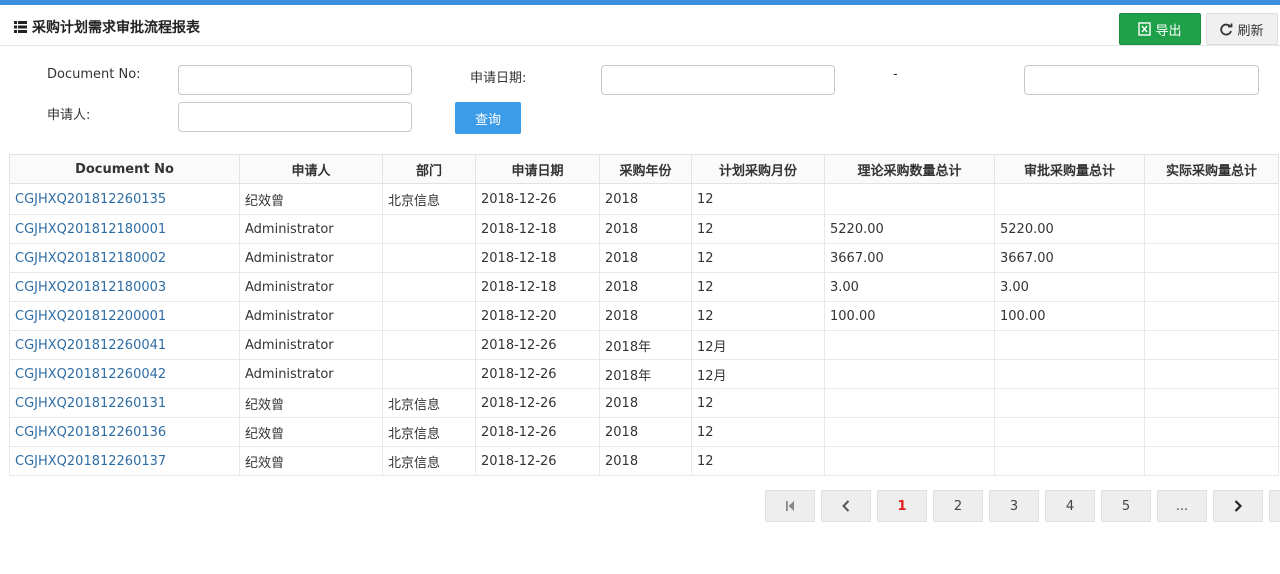 This screenshot has height=574, width=1280. Describe the element at coordinates (640, 25) in the screenshot. I see `header-bar: 采购计划需求审批流程报表 导出 刷新` at that location.